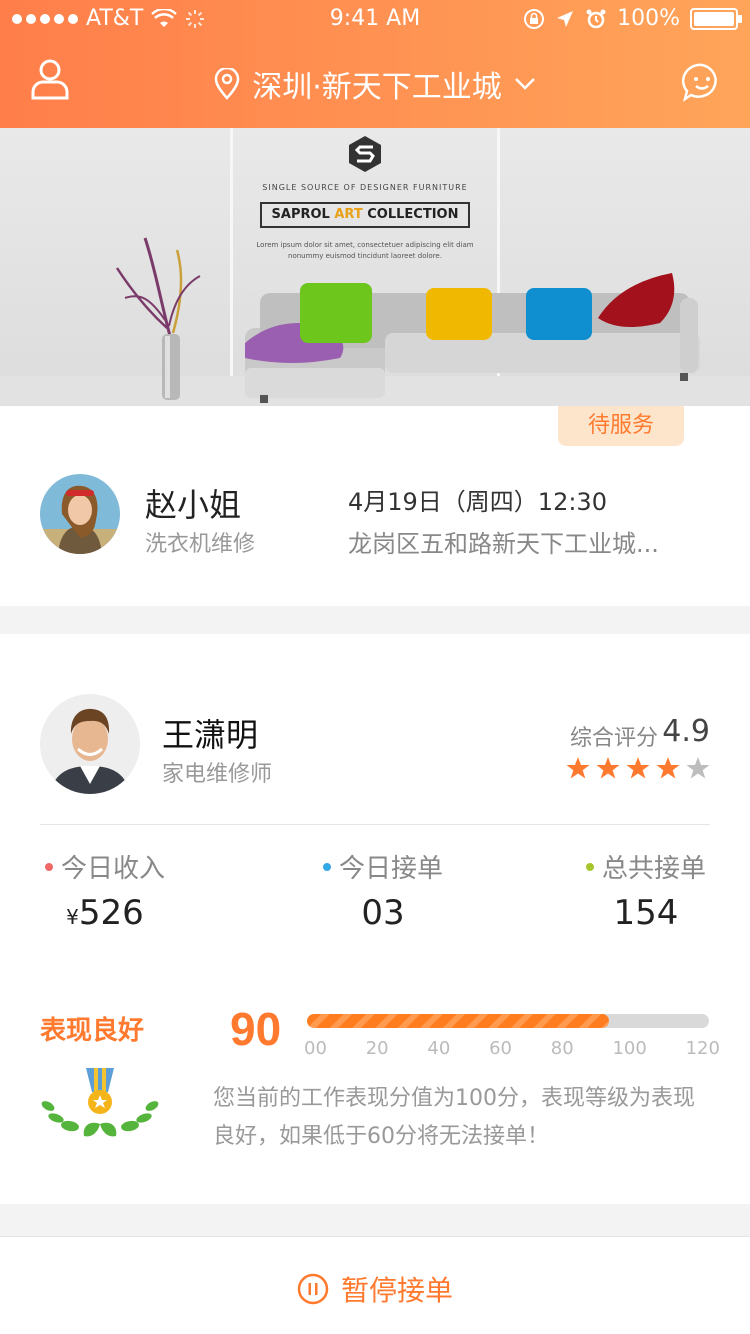 The width and height of the screenshot is (750, 1334). I want to click on collection-highlight: ART, so click(348, 214).